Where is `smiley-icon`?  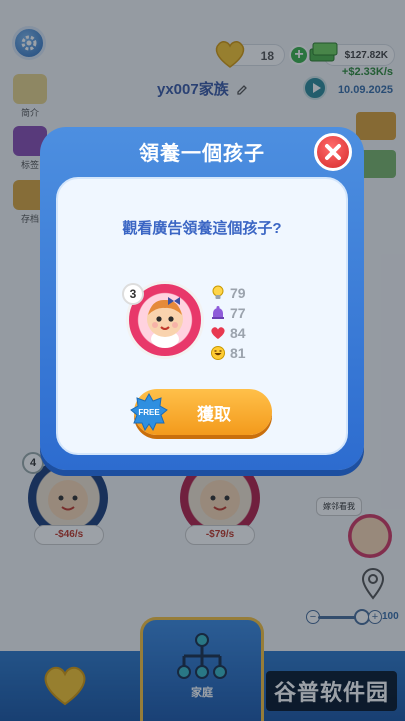
smiley-icon is located at coordinates (218, 353).